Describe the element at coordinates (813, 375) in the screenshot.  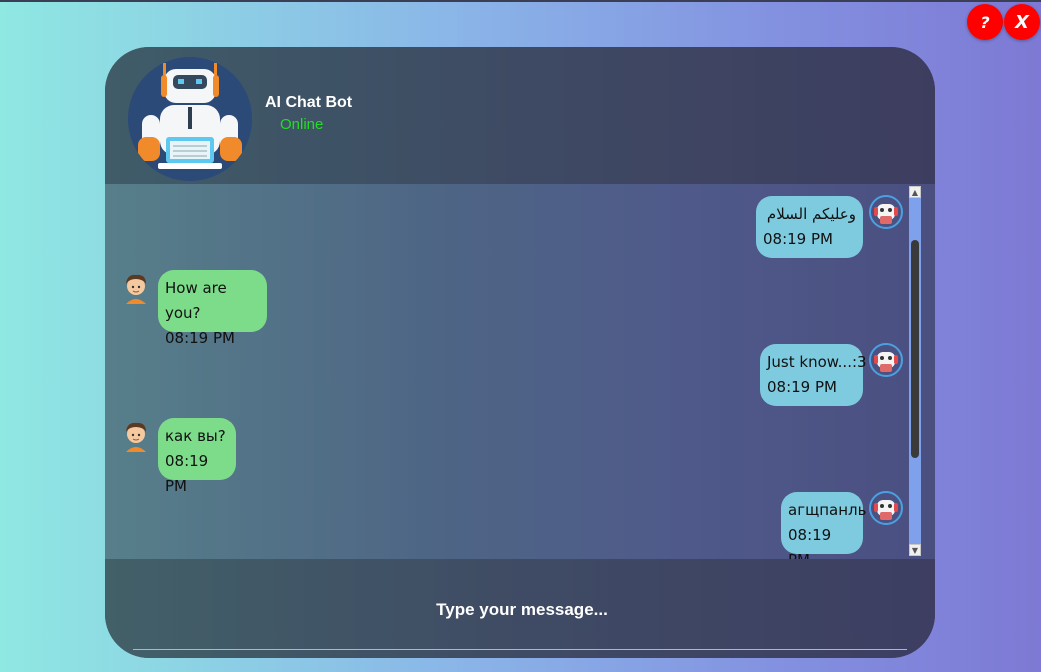
I see `bot-message-bubble: Just know...:3 08:19 PM` at that location.